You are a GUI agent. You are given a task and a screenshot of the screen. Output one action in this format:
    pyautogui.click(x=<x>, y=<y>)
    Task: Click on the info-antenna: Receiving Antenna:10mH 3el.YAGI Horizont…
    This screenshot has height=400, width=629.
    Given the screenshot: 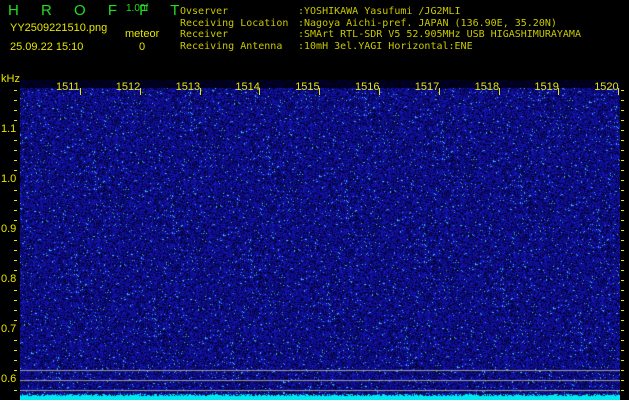 What is the action you would take?
    pyautogui.click(x=326, y=46)
    